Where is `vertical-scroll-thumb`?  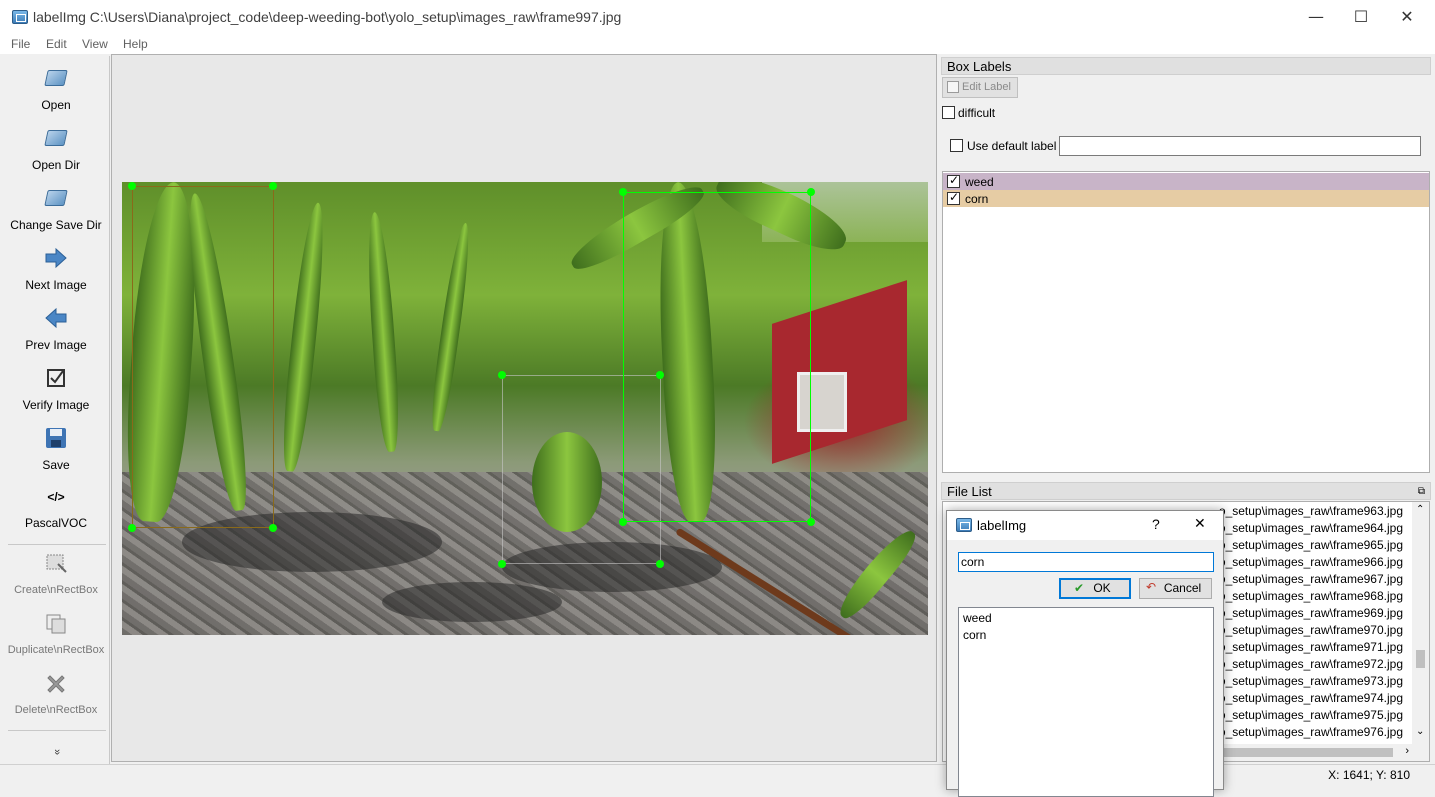
vertical-scroll-thumb is located at coordinates (1420, 659).